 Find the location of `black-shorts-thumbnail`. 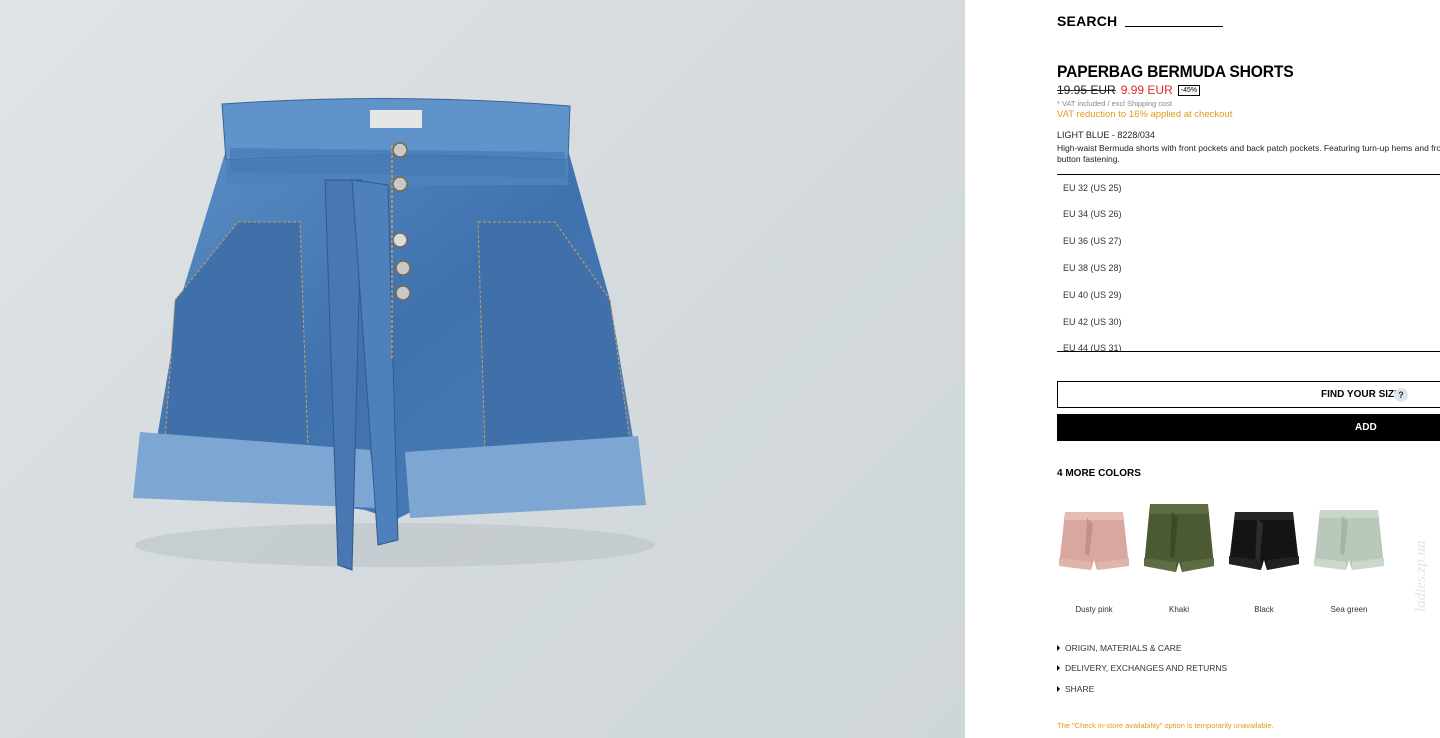

black-shorts-thumbnail is located at coordinates (1264, 540).